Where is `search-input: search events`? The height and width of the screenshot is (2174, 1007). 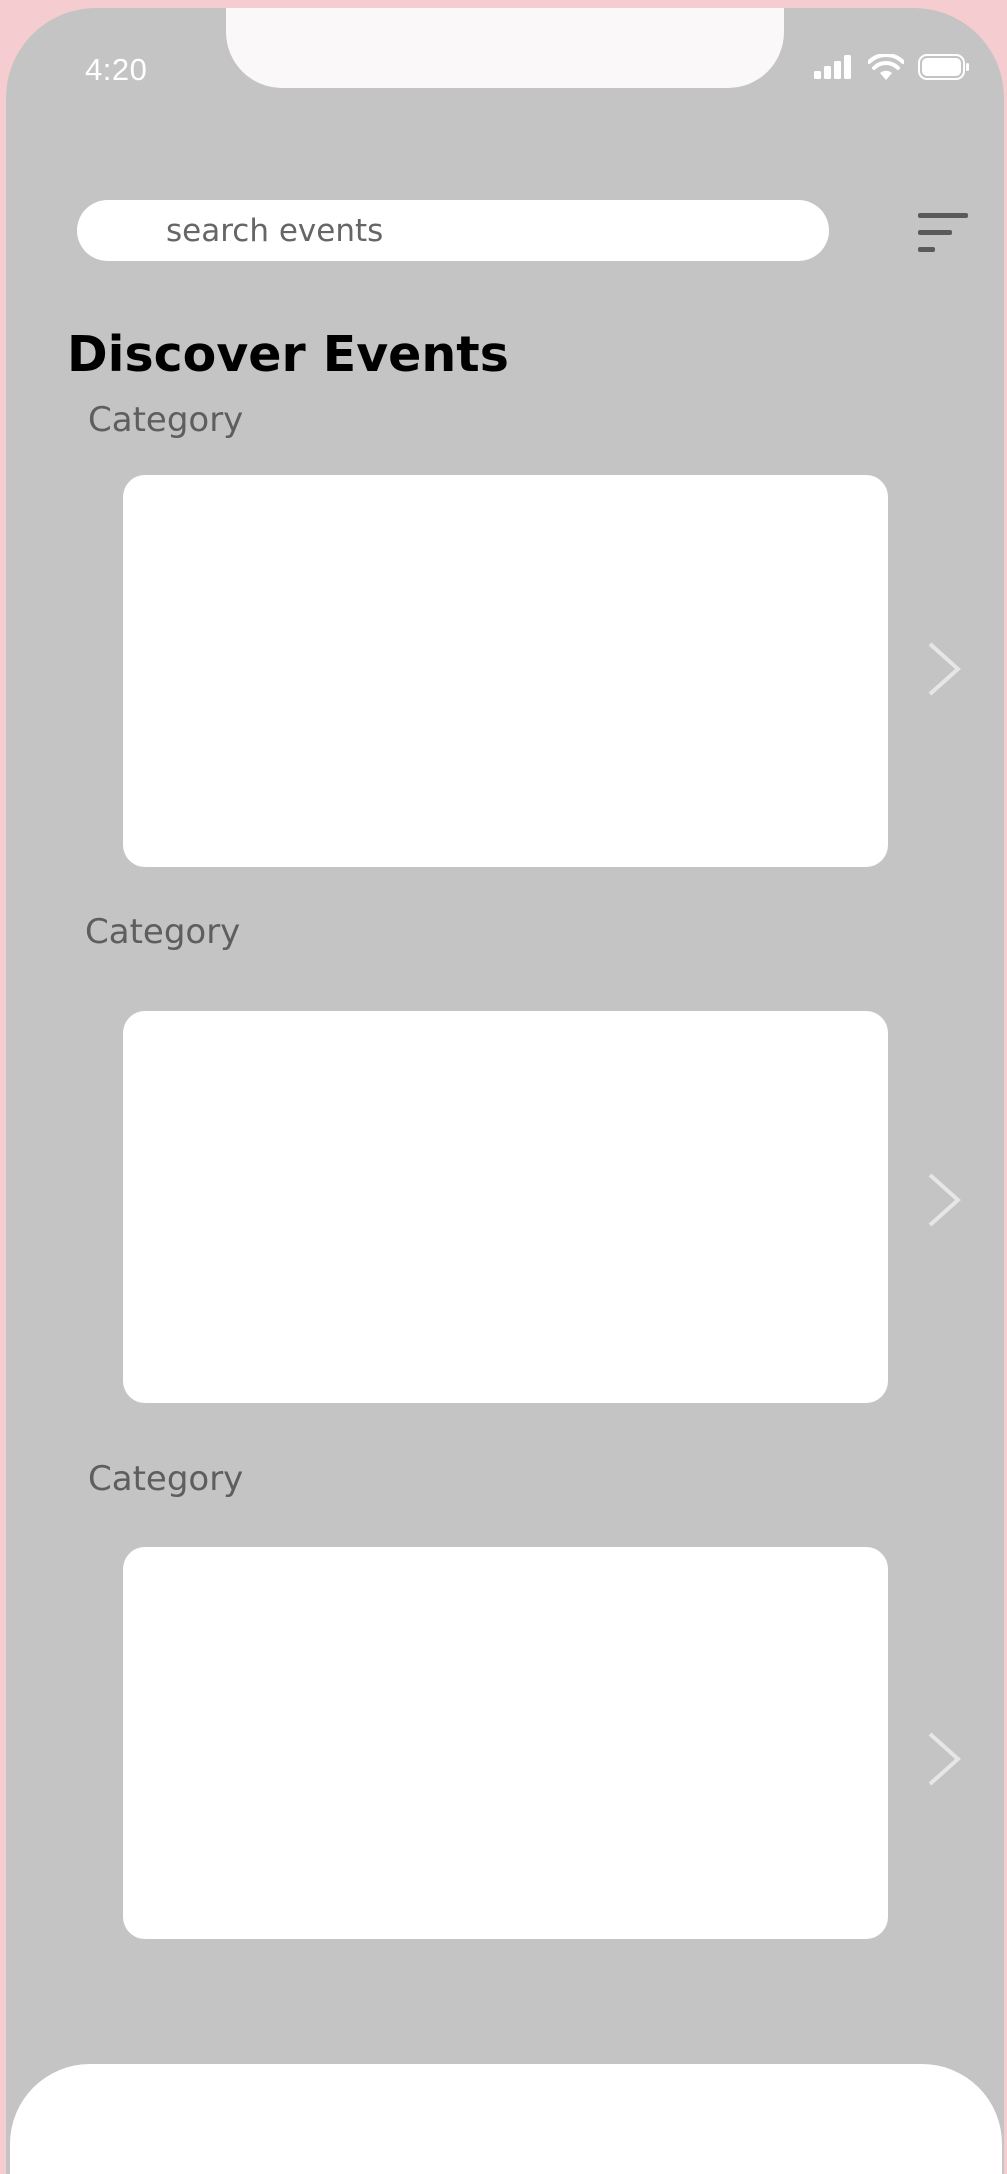
search-input: search events is located at coordinates (453, 230).